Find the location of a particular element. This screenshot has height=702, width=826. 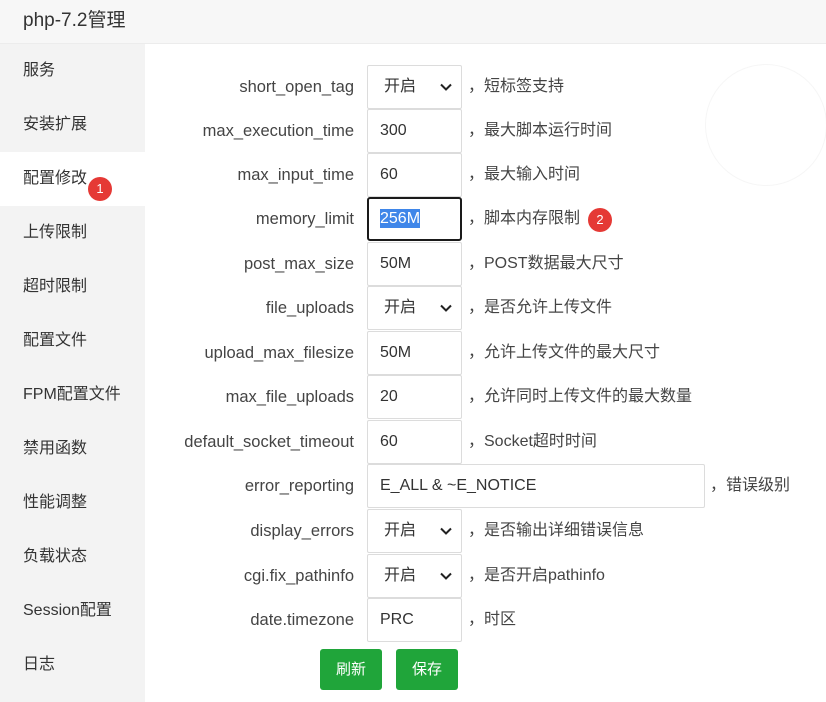

row-max-execution-time: max_execution_time 300 ，最大脚本运行时间 is located at coordinates (485, 131).